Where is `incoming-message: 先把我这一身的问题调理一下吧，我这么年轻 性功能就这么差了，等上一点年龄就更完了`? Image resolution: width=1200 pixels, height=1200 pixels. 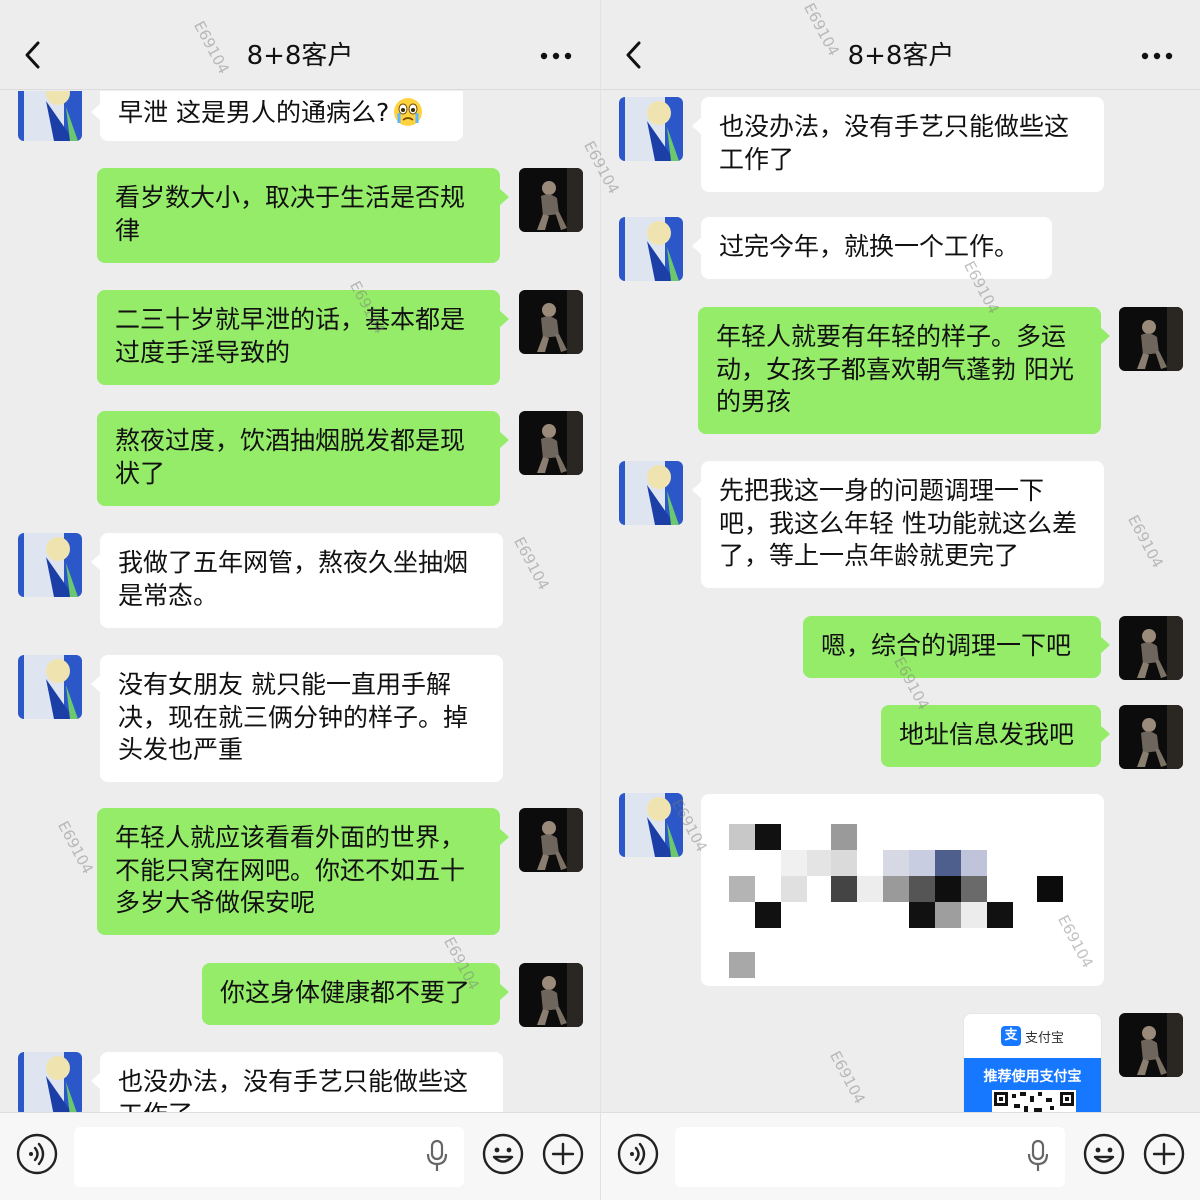
incoming-message: 先把我这一身的问题调理一下吧，我这么年轻 性功能就这么差了，等上一点年龄就更完了 is located at coordinates (898, 524).